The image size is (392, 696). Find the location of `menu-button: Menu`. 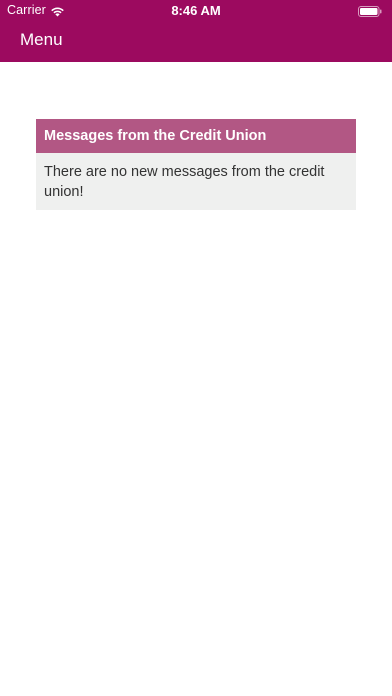

menu-button: Menu is located at coordinates (41, 40).